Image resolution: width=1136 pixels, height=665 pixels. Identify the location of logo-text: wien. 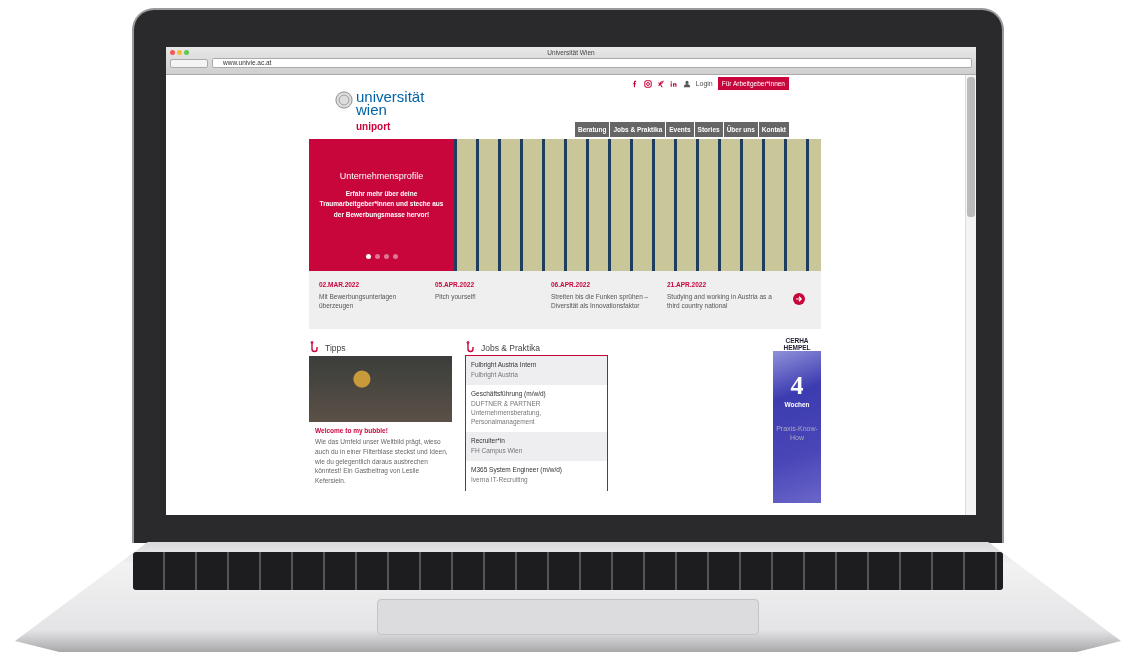
(371, 110).